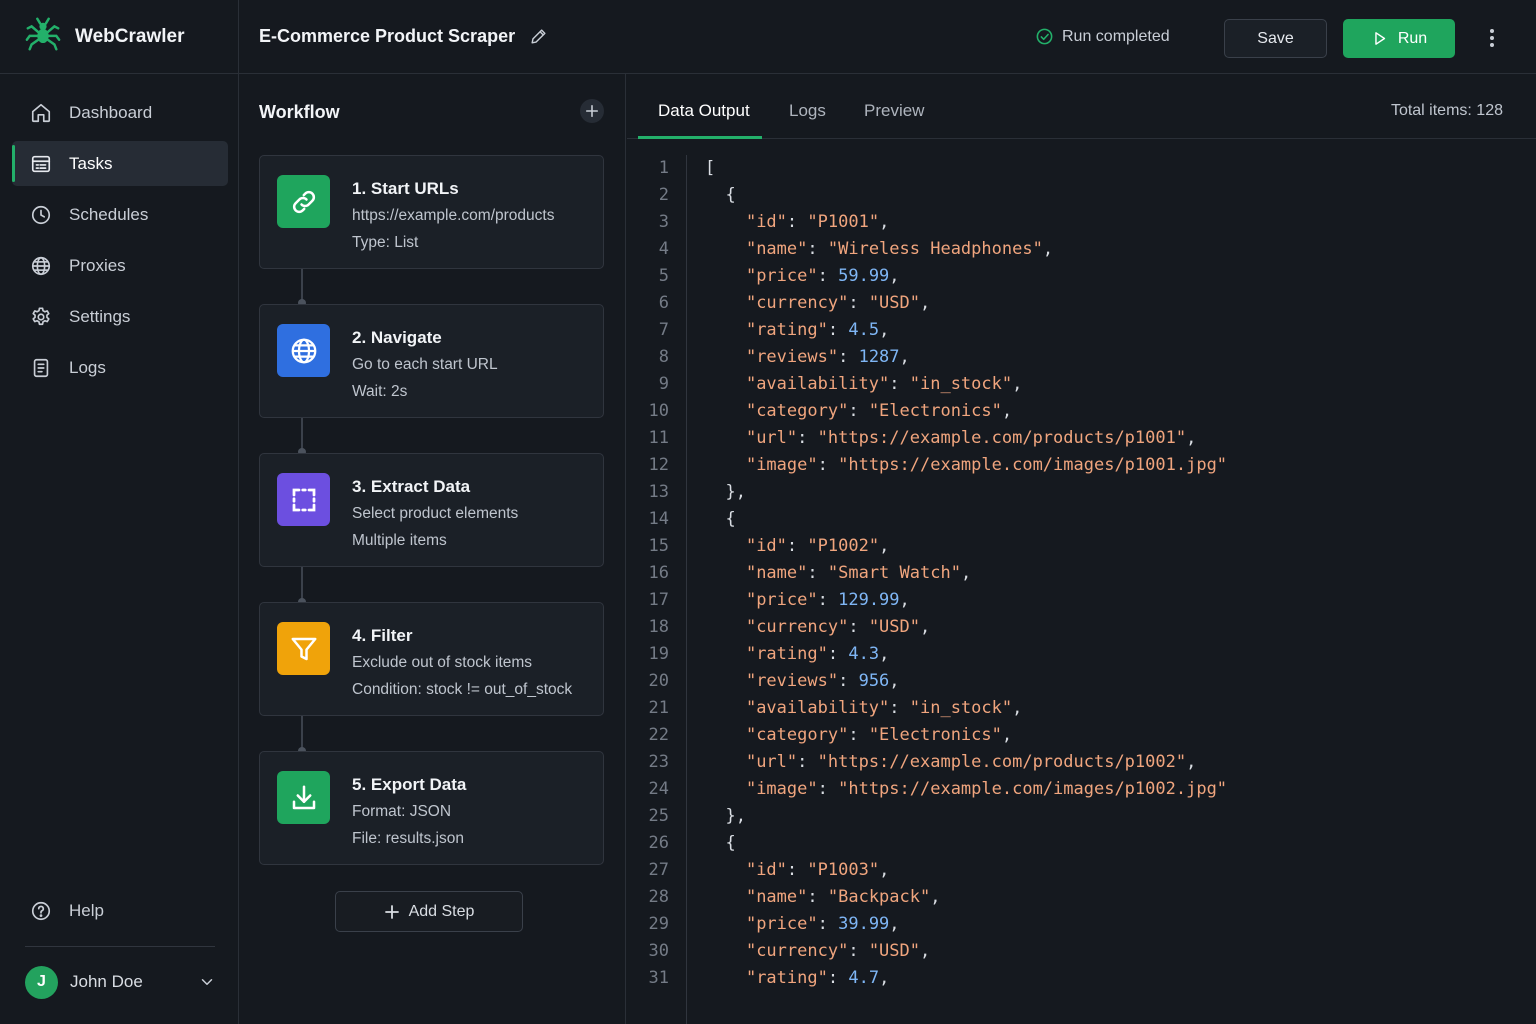 The image size is (1536, 1024). I want to click on tasks-icon, so click(41, 163).